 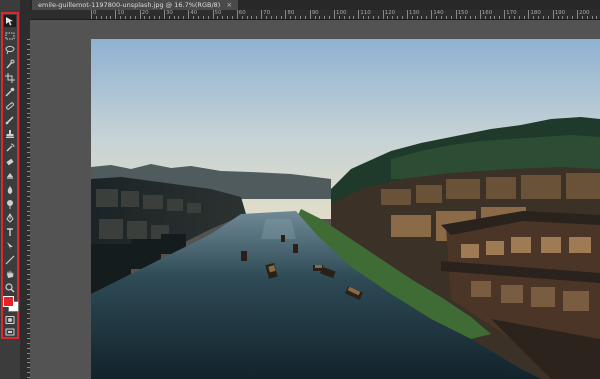 I want to click on ruler-label: 140, so click(x=438, y=13).